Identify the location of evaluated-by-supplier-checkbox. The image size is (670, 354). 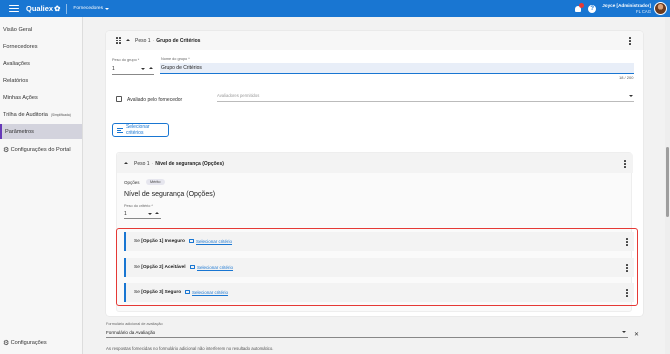
(119, 99).